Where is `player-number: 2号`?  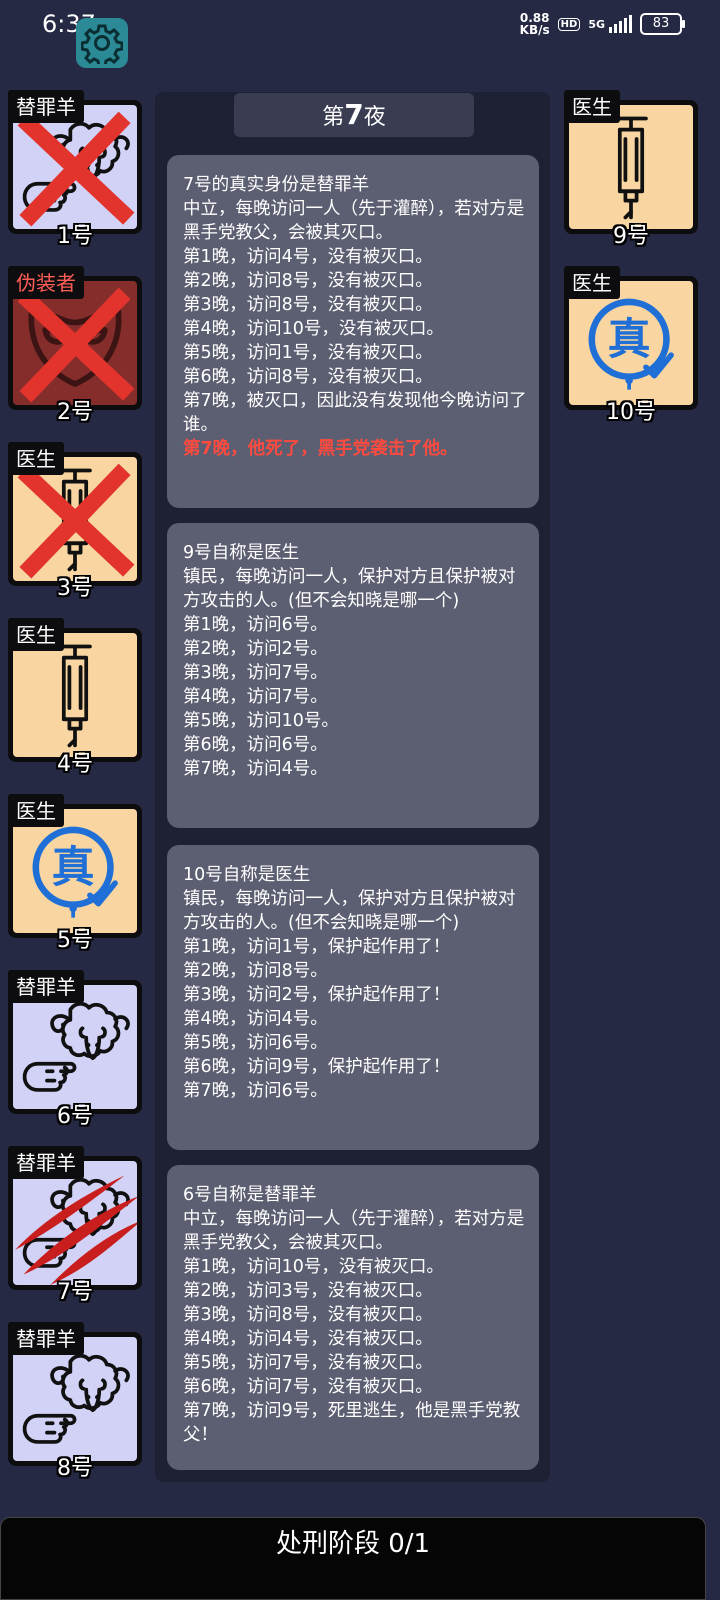 player-number: 2号 is located at coordinates (75, 412).